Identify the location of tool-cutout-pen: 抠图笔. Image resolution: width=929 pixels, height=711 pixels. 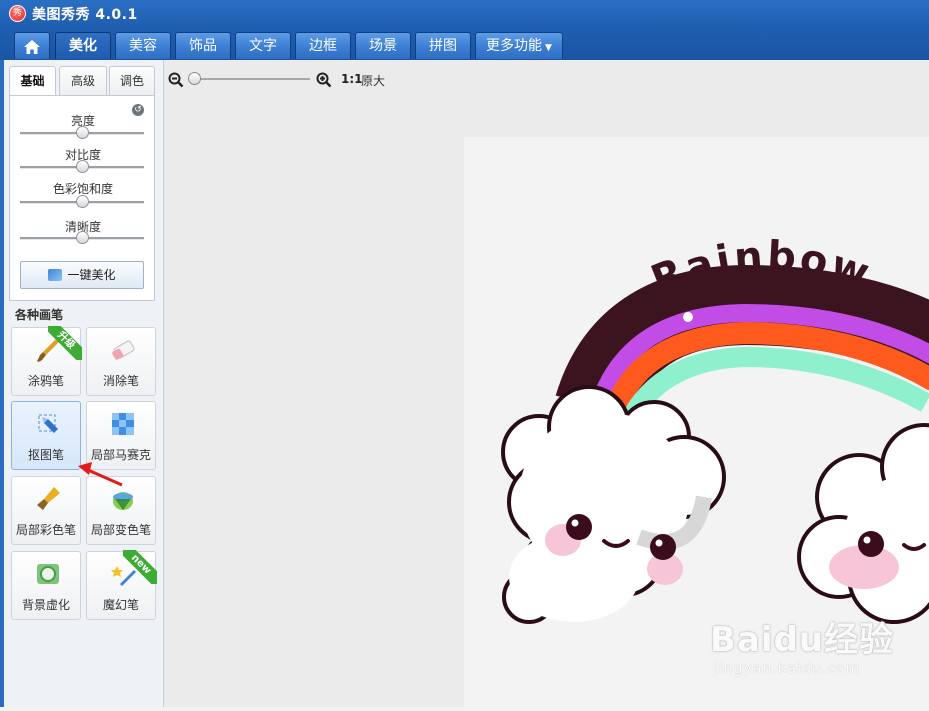
(46, 435).